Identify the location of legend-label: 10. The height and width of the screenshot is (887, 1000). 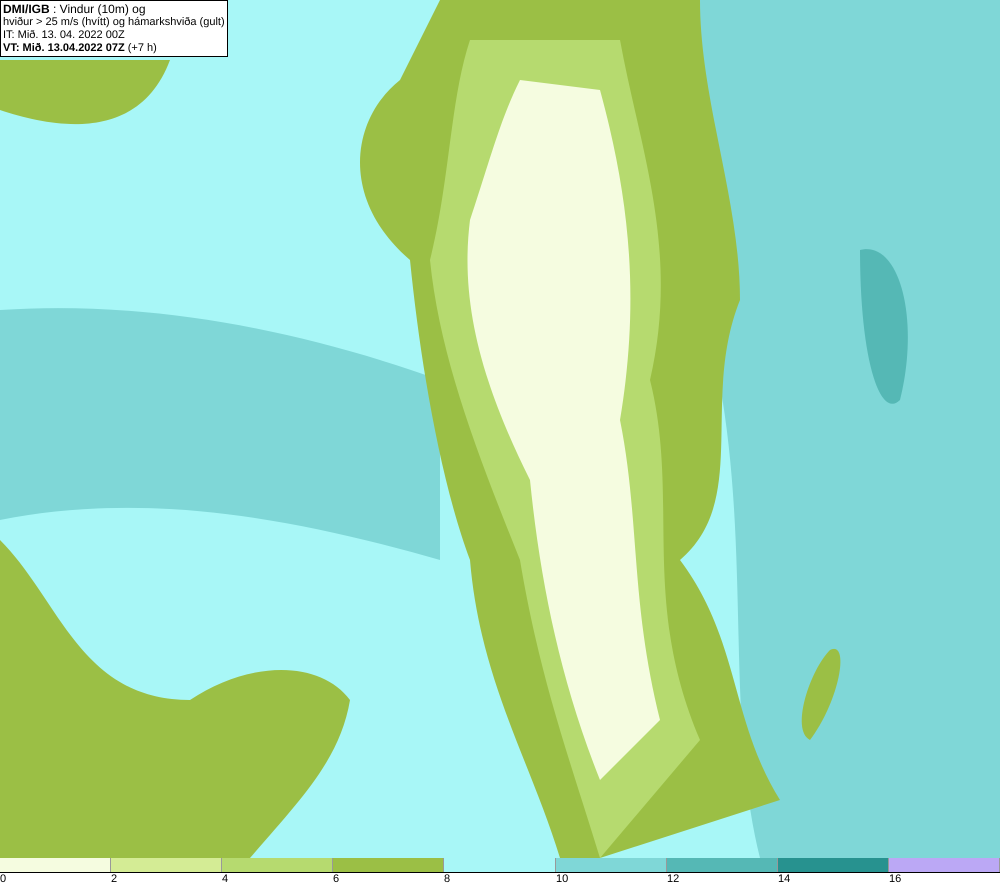
(562, 879).